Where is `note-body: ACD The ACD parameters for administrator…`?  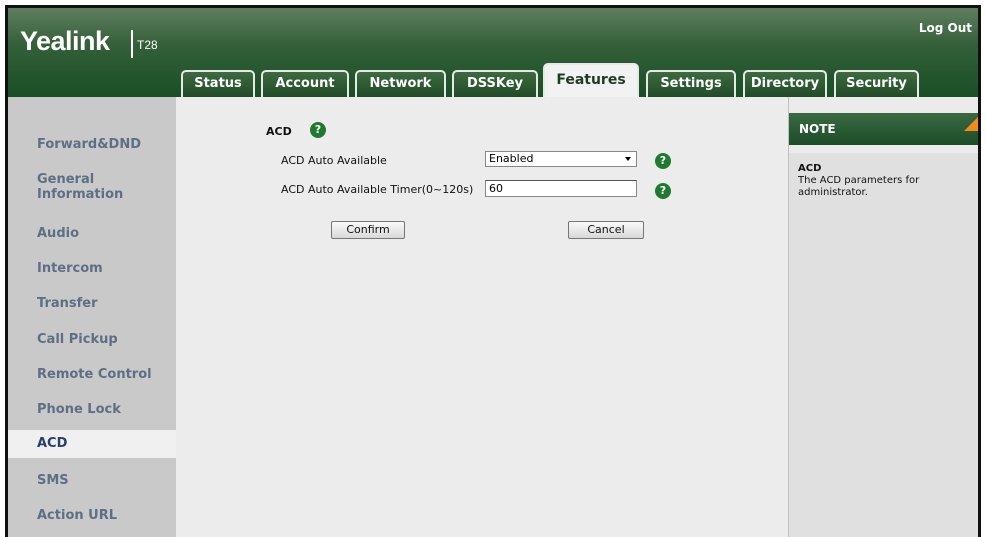
note-body: ACD The ACD parameters for administrator… is located at coordinates (883, 345).